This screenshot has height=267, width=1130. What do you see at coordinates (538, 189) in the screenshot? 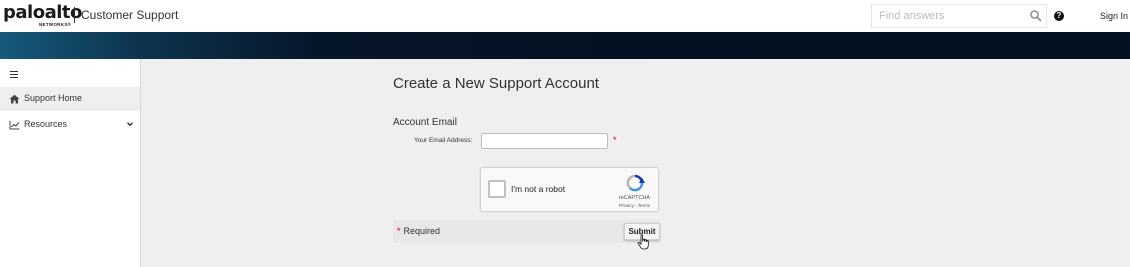
I see `recaptcha-label: I'm not a robot` at bounding box center [538, 189].